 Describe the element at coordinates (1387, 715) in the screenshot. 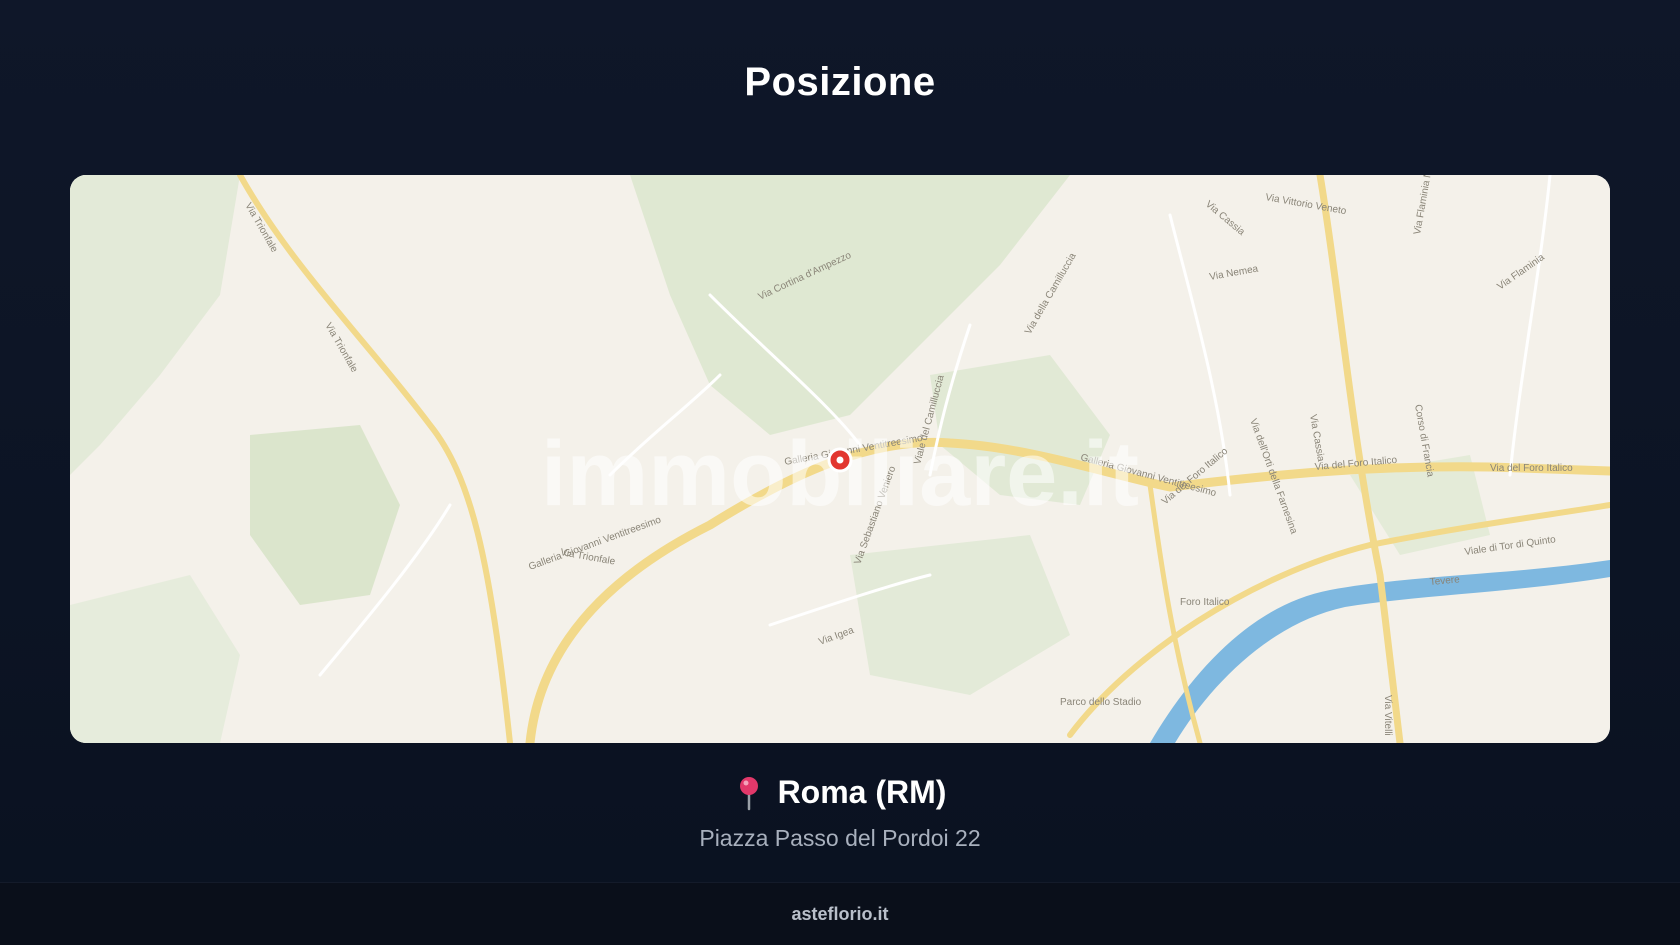

I see `street-label: Via Vitelli` at that location.